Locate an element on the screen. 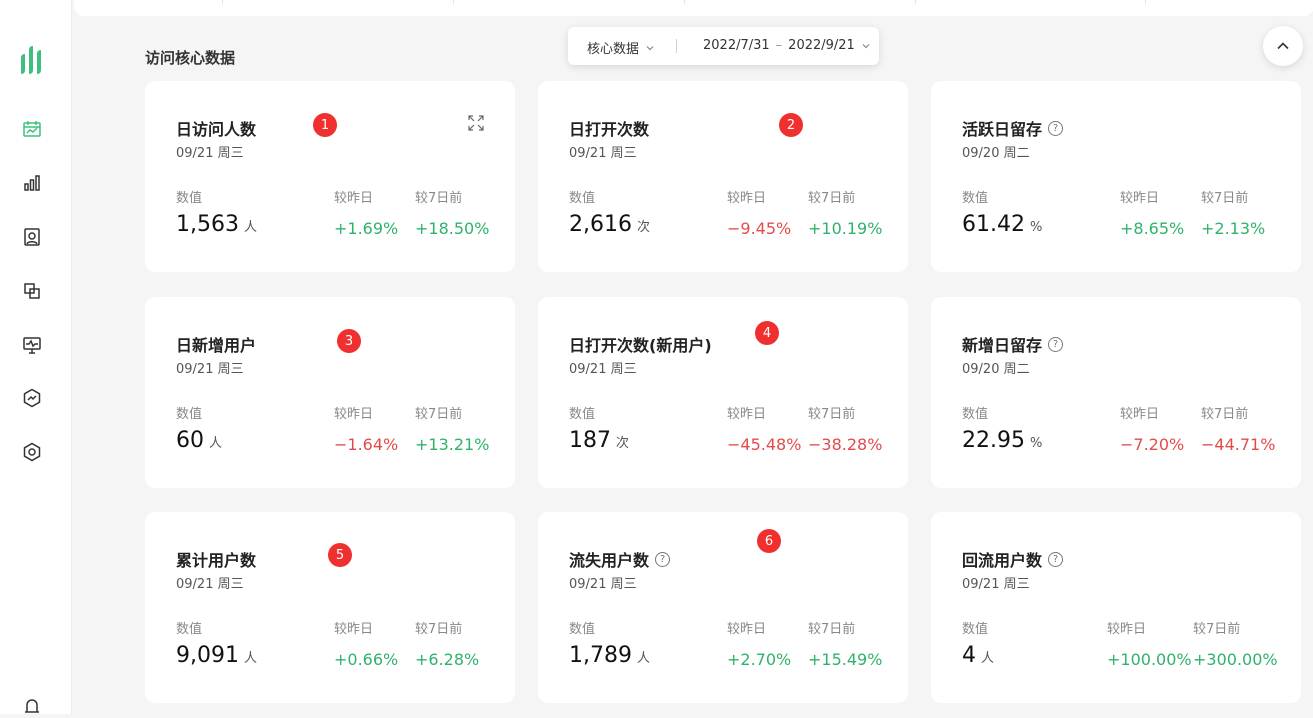 This screenshot has width=1313, height=718. metric-value: 61.42% is located at coordinates (1002, 224).